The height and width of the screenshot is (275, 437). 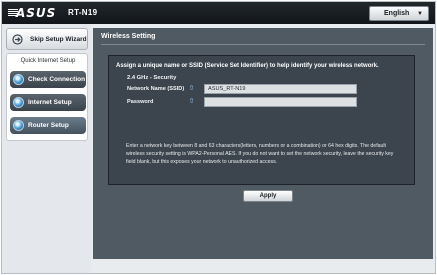 What do you see at coordinates (17, 39) in the screenshot?
I see `wizard-icon` at bounding box center [17, 39].